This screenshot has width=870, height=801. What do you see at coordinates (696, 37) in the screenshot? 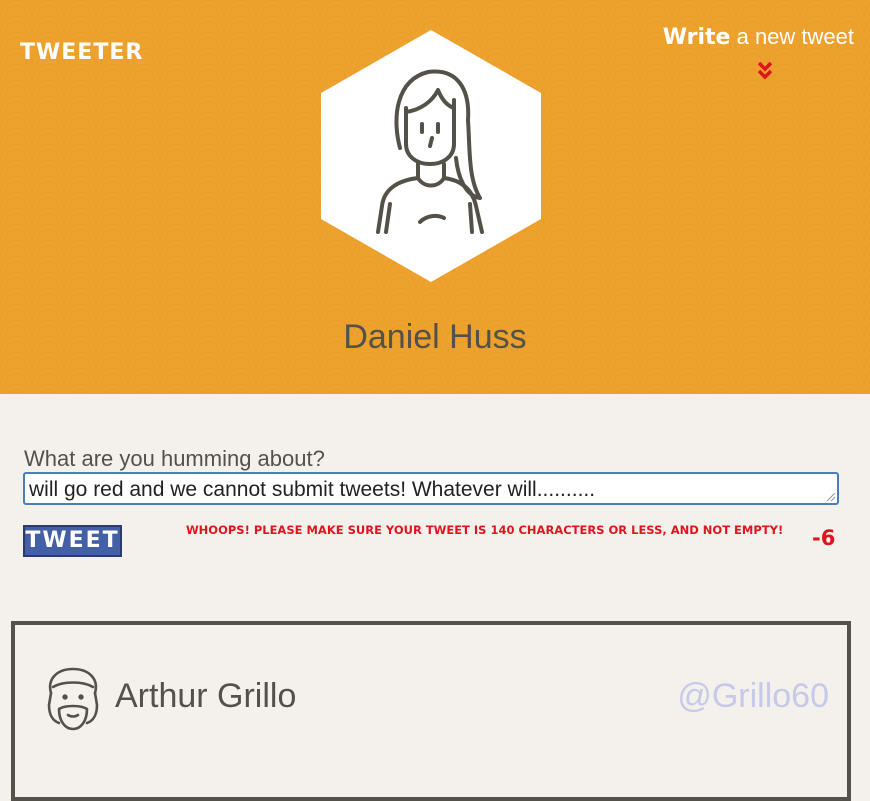
I see `write-link-bold: Write` at bounding box center [696, 37].